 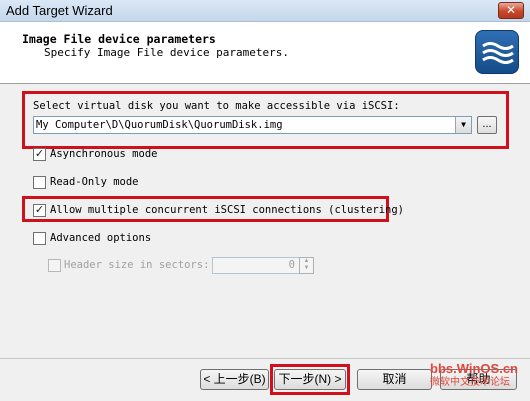 What do you see at coordinates (167, 52) in the screenshot?
I see `page-subtitle: Specify Image File device parameters.` at bounding box center [167, 52].